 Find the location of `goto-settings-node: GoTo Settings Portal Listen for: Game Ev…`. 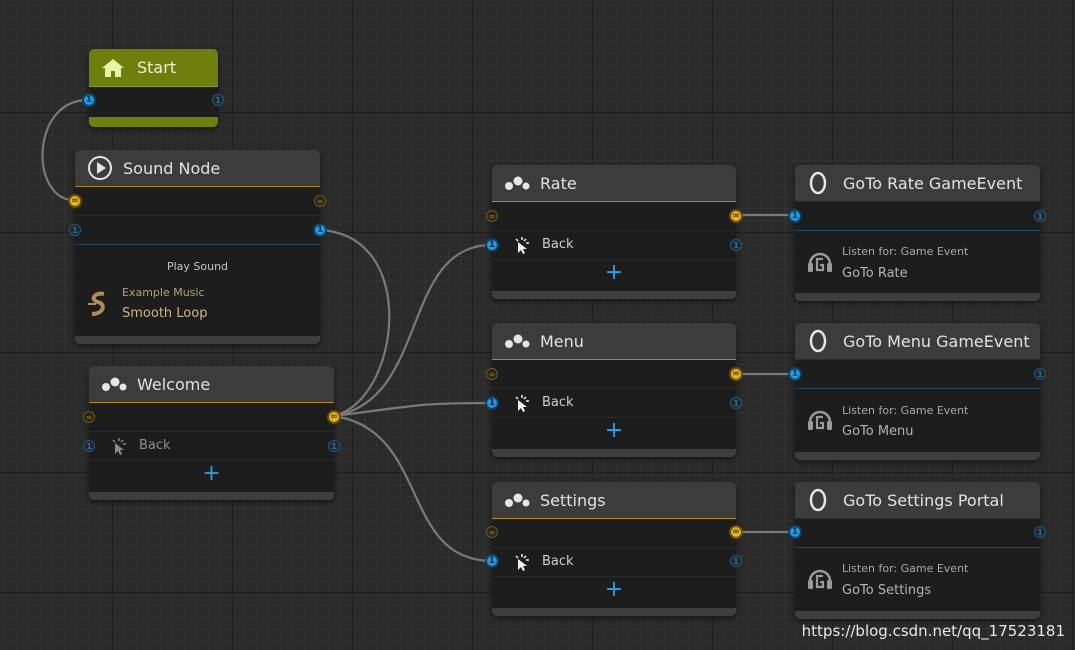

goto-settings-node: GoTo Settings Portal Listen for: Game Ev… is located at coordinates (917, 550).